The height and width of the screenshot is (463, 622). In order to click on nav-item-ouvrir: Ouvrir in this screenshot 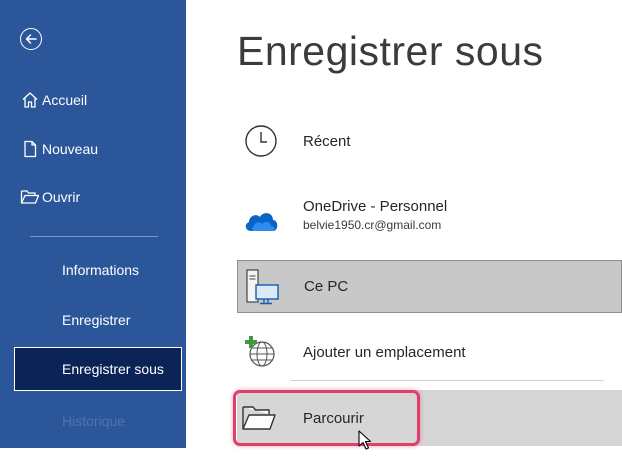, I will do `click(93, 197)`.